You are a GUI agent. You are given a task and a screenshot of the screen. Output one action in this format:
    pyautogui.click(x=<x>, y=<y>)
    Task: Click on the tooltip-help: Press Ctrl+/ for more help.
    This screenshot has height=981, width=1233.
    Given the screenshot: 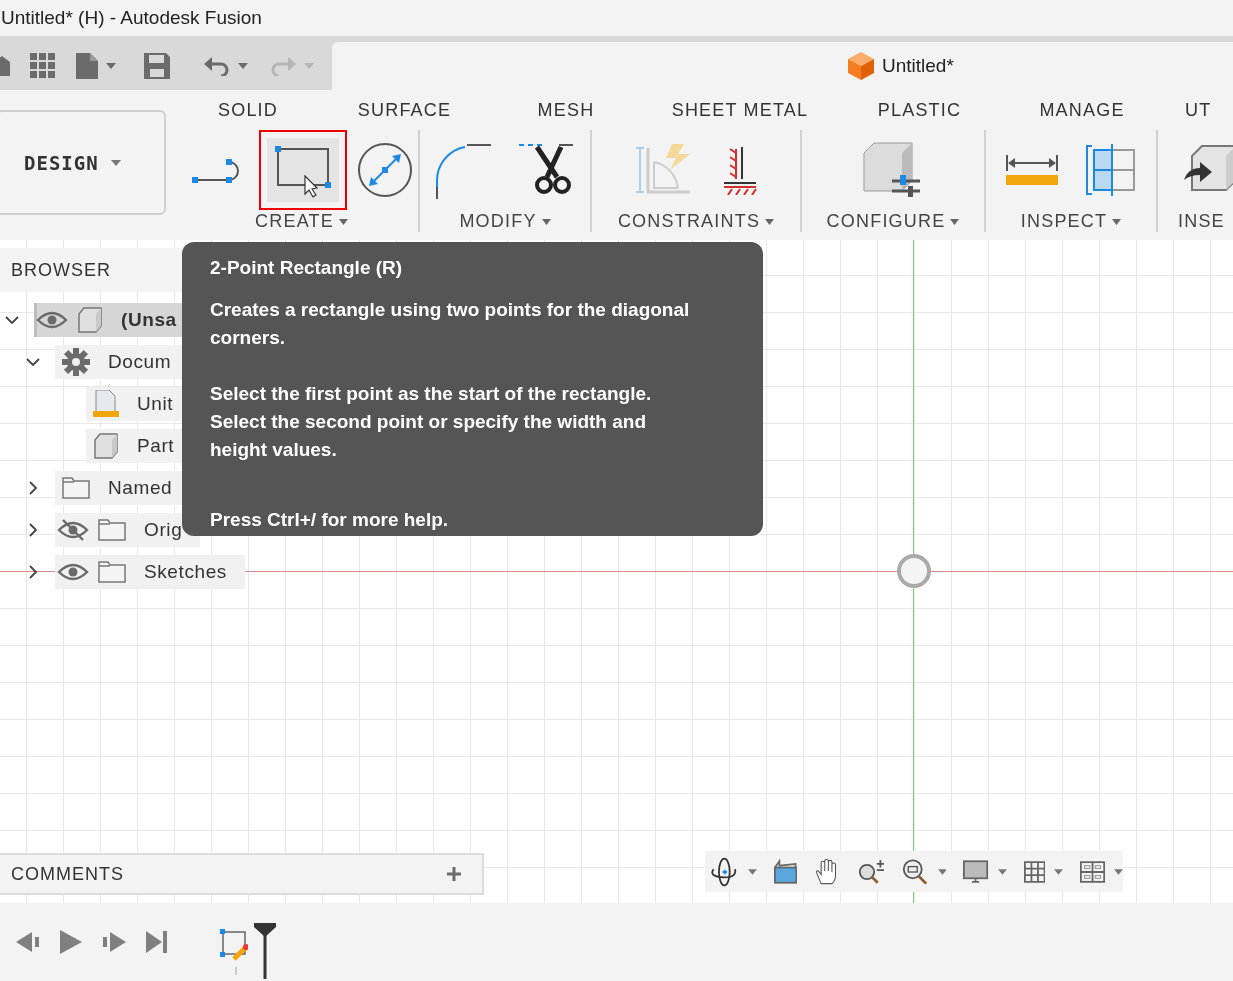 What is the action you would take?
    pyautogui.click(x=330, y=520)
    